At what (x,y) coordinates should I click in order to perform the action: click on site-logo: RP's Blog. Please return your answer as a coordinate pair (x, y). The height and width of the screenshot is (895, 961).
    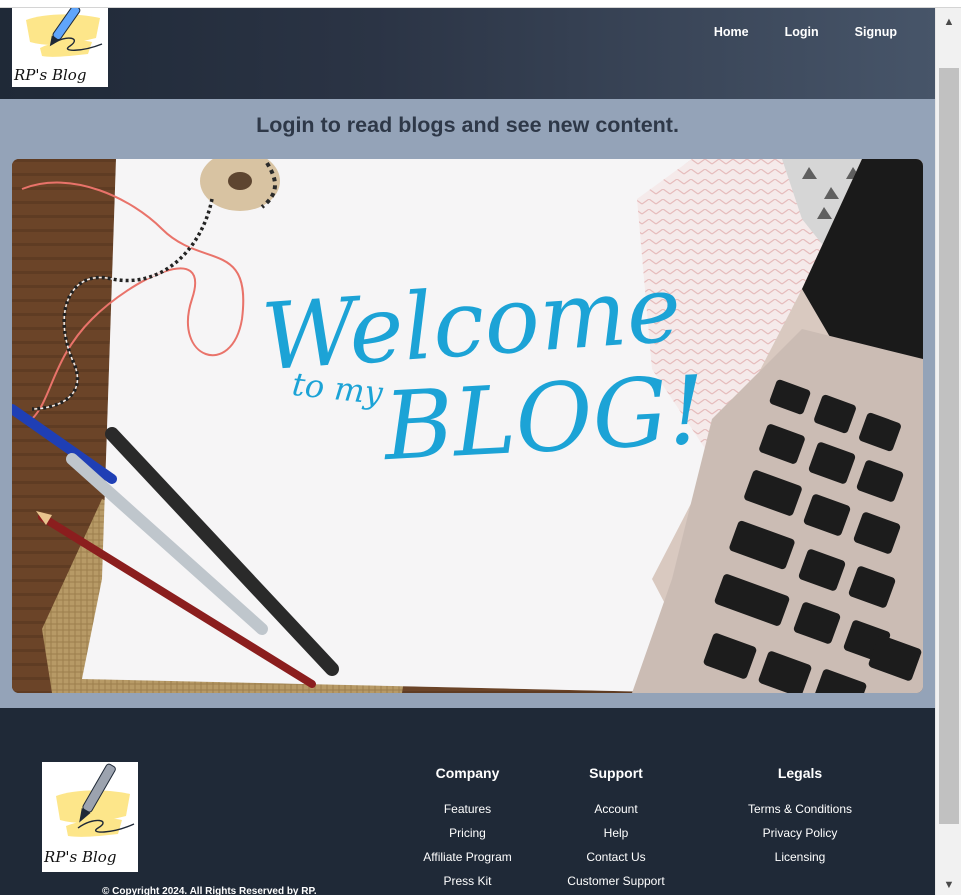
    Looking at the image, I should click on (60, 47).